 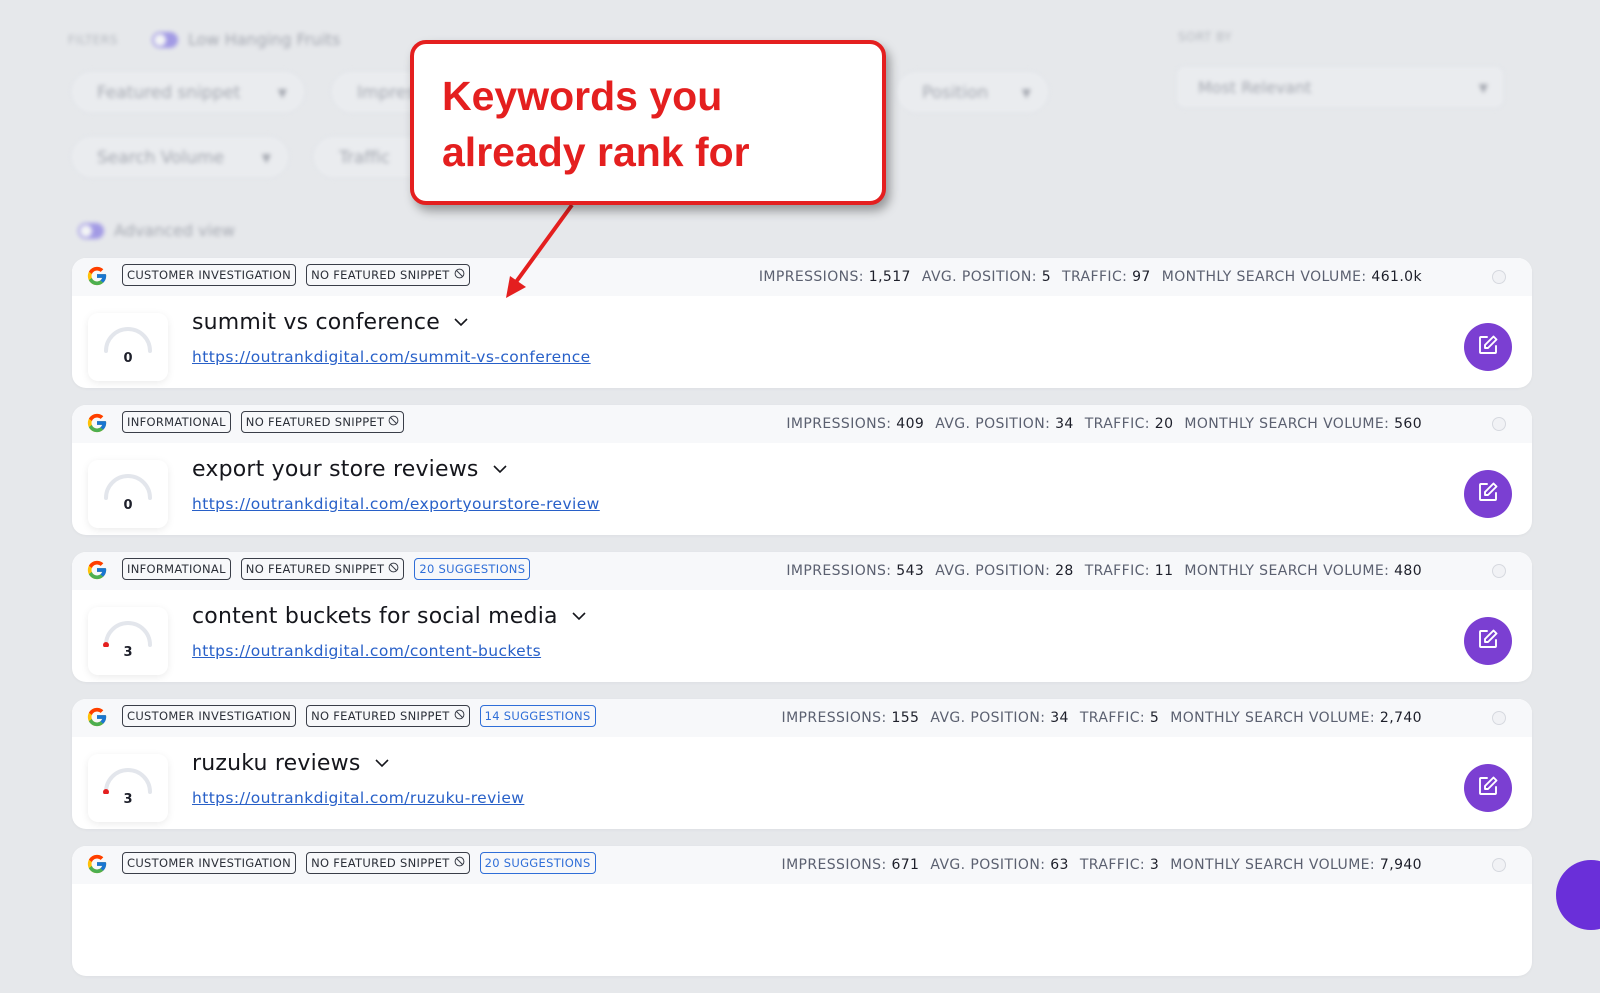 What do you see at coordinates (889, 277) in the screenshot?
I see `impressions-value: 1,517` at bounding box center [889, 277].